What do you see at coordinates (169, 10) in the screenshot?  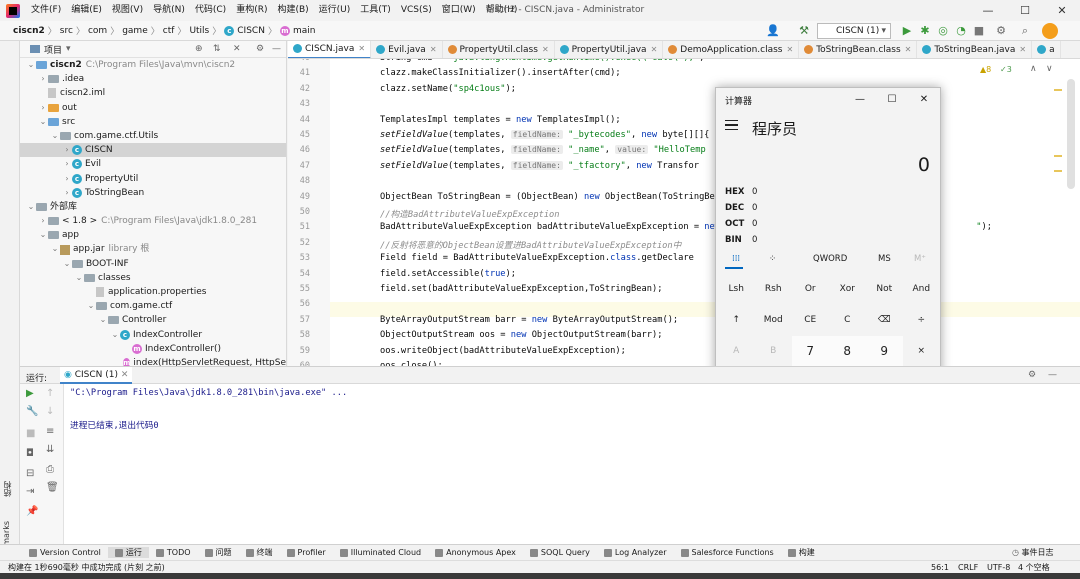 I see `menu-item: 导航(N)` at bounding box center [169, 10].